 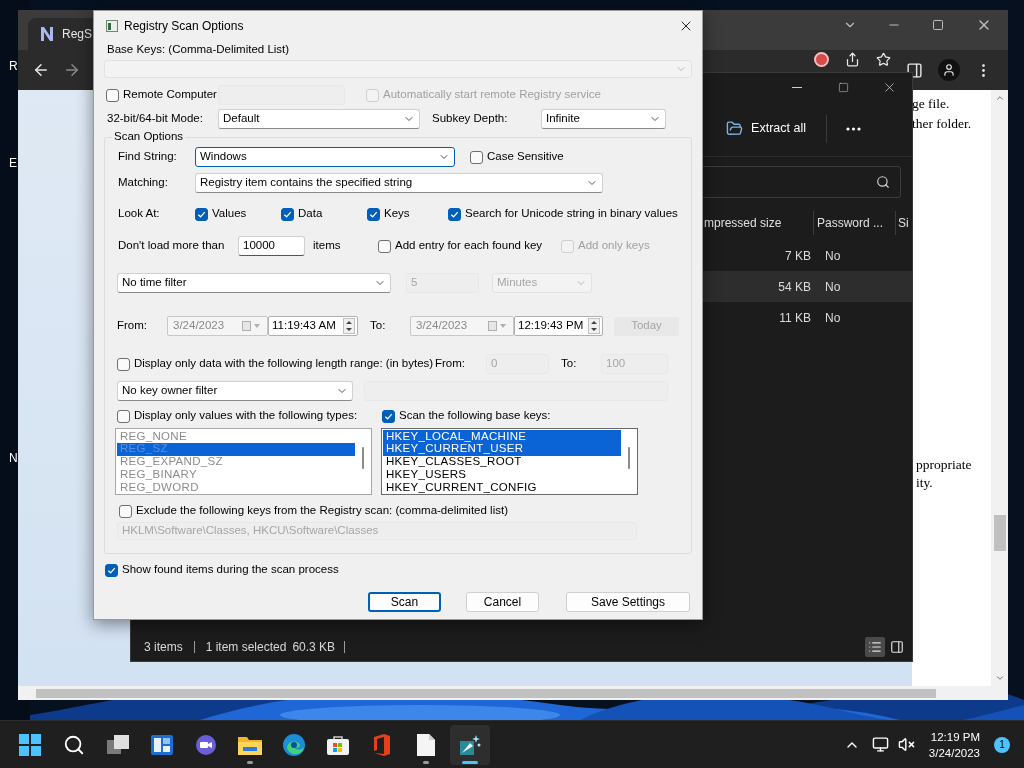 I want to click on monitor-icon, so click(x=880, y=744).